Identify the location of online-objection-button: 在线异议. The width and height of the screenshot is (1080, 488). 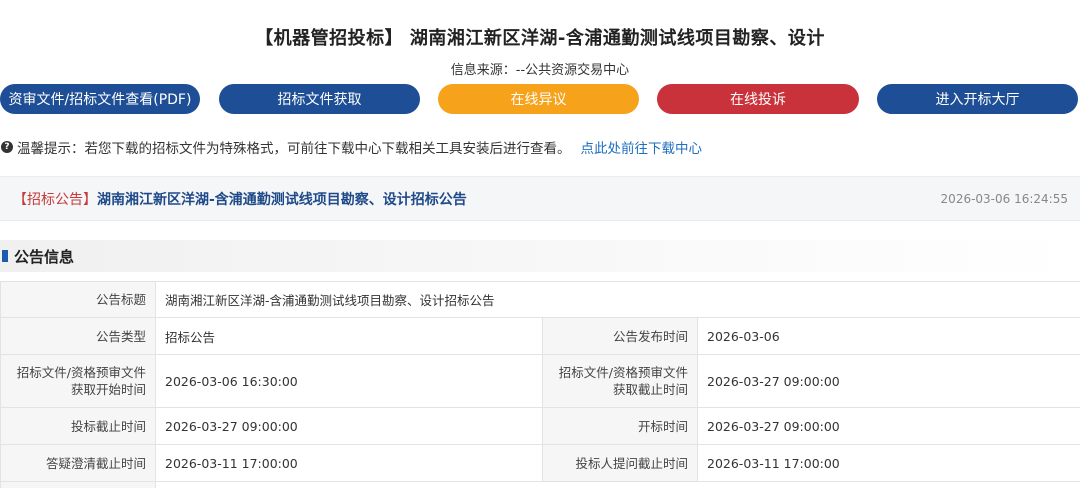
(538, 99).